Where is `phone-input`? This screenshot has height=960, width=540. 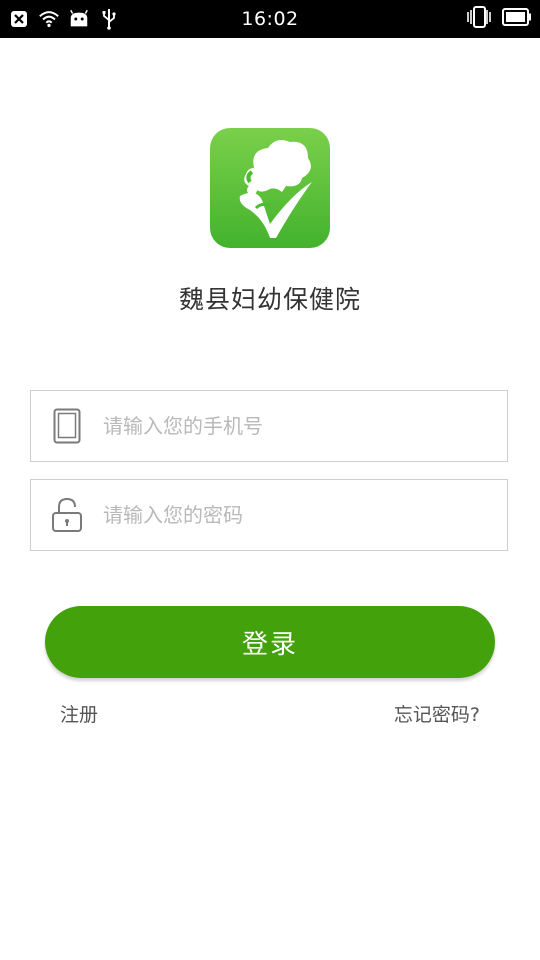
phone-input is located at coordinates (298, 426).